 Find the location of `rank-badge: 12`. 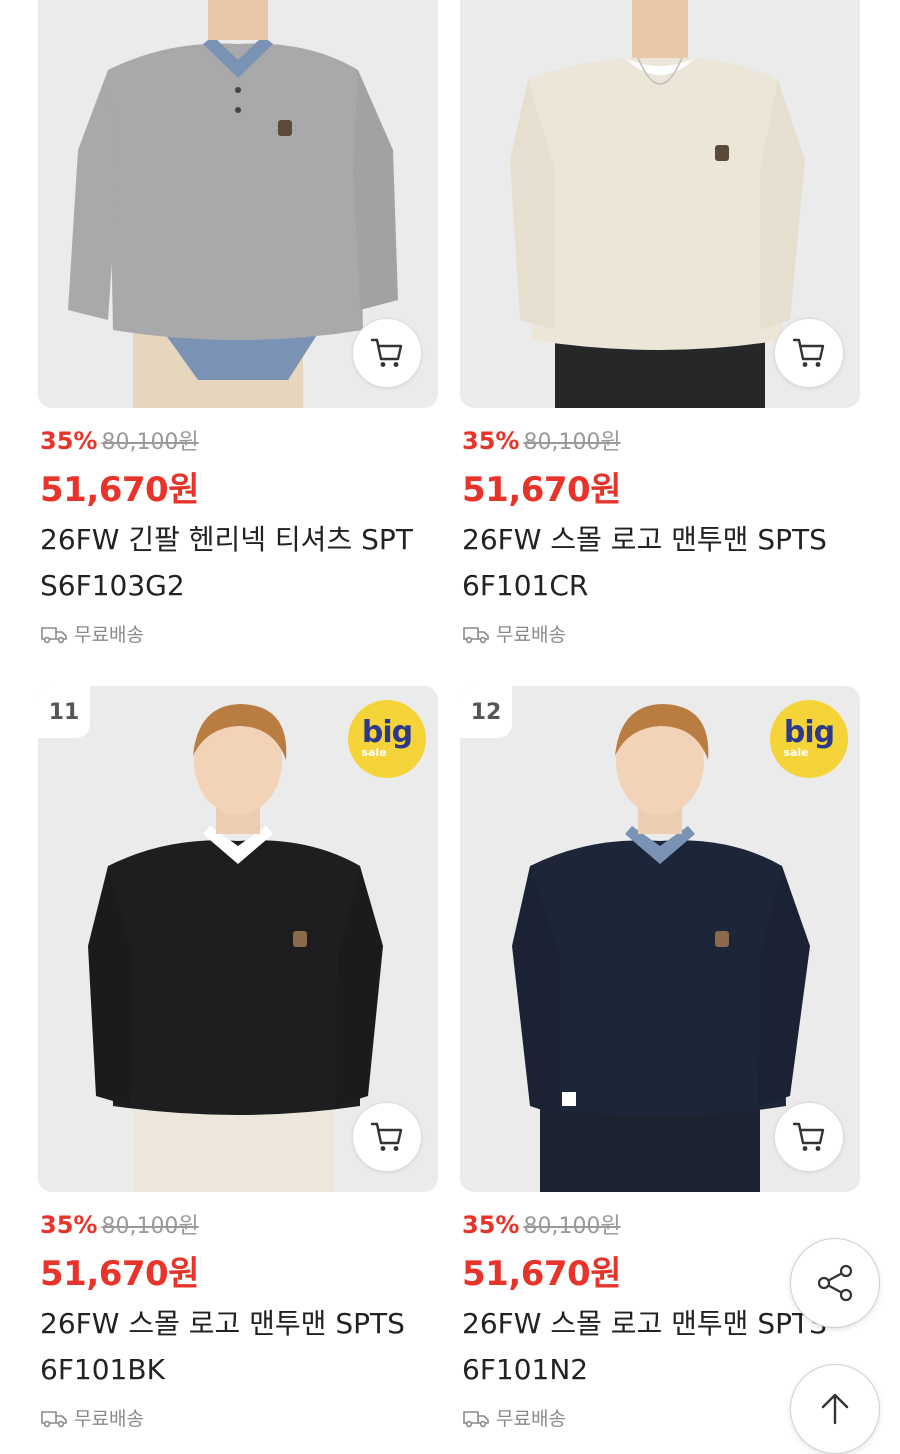

rank-badge: 12 is located at coordinates (486, 712).